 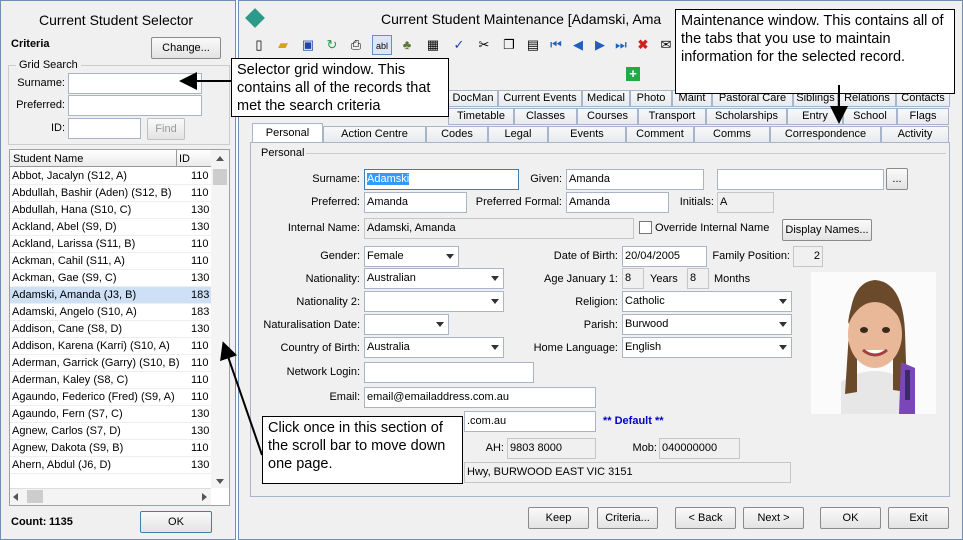 I want to click on scroll-arrow, so click(x=241, y=398).